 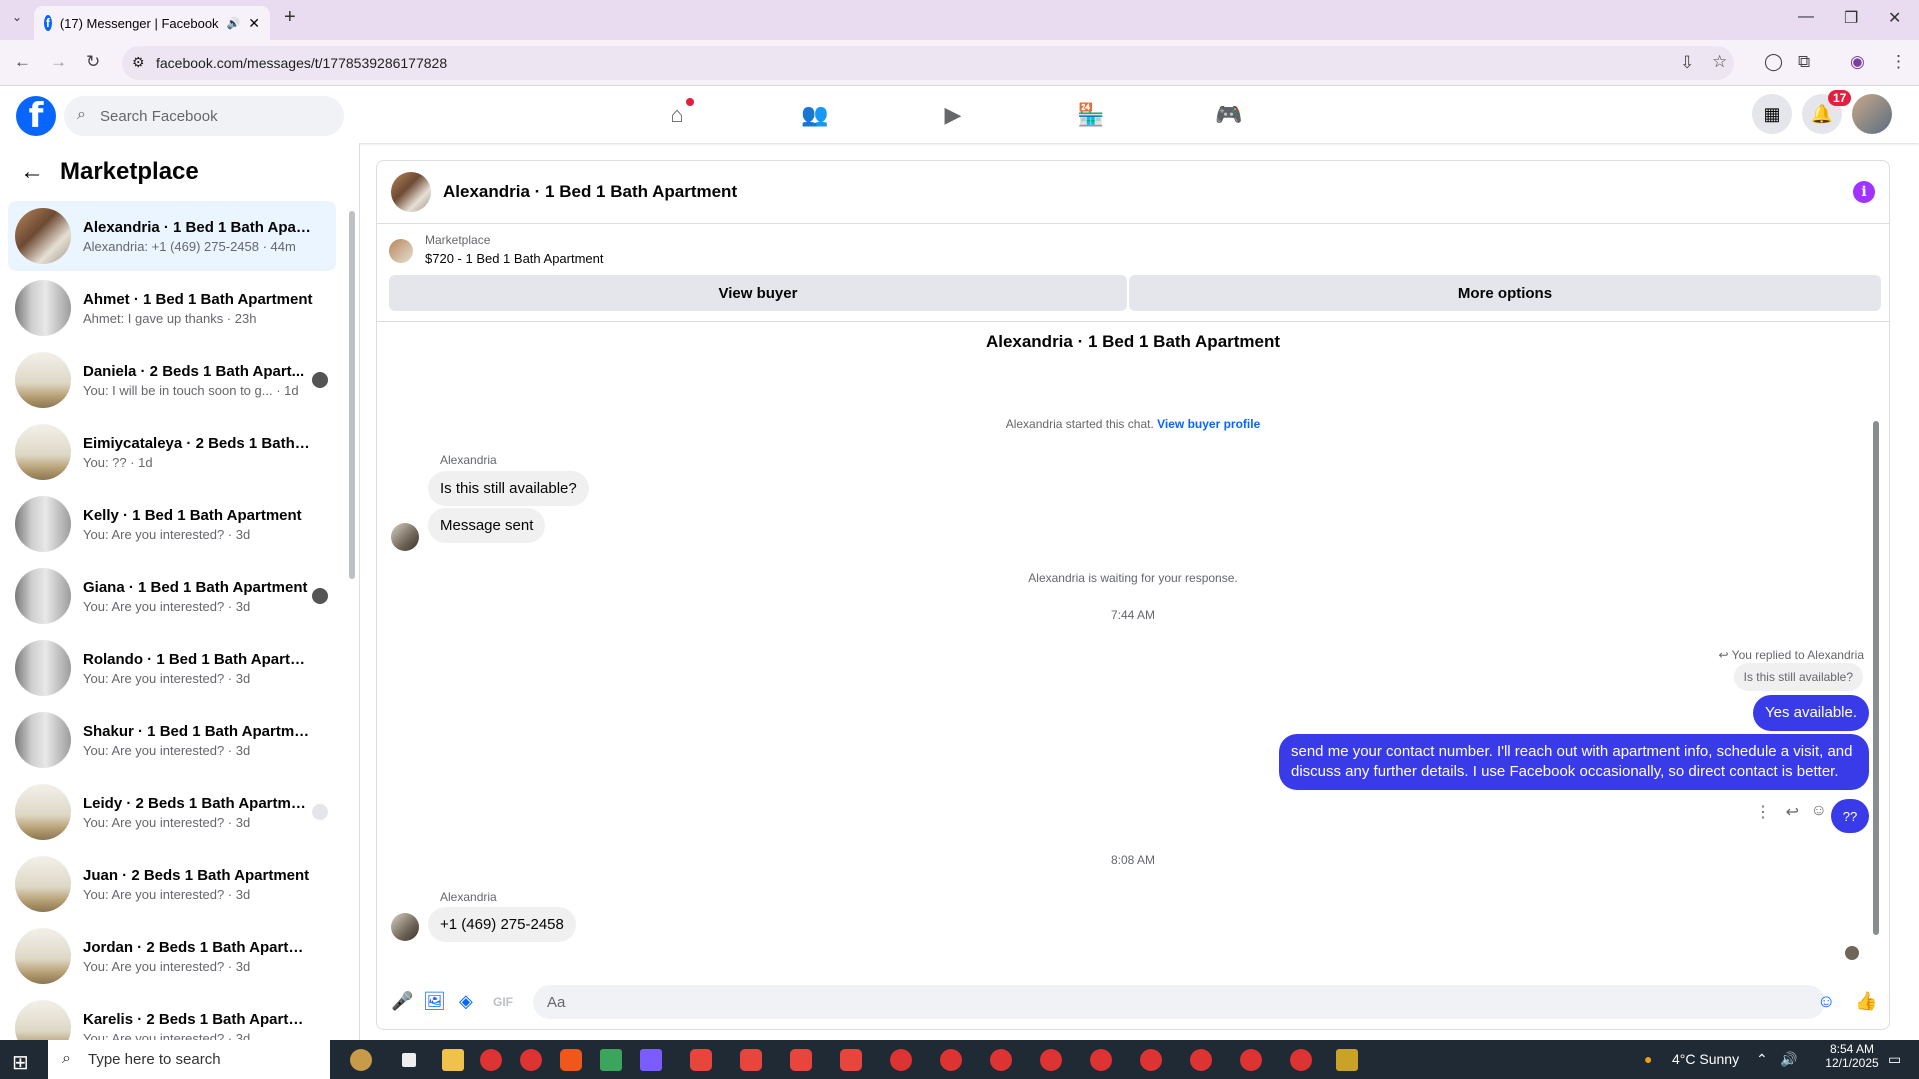 I want to click on search-input: ⌕ Search Facebook, so click(x=204, y=116).